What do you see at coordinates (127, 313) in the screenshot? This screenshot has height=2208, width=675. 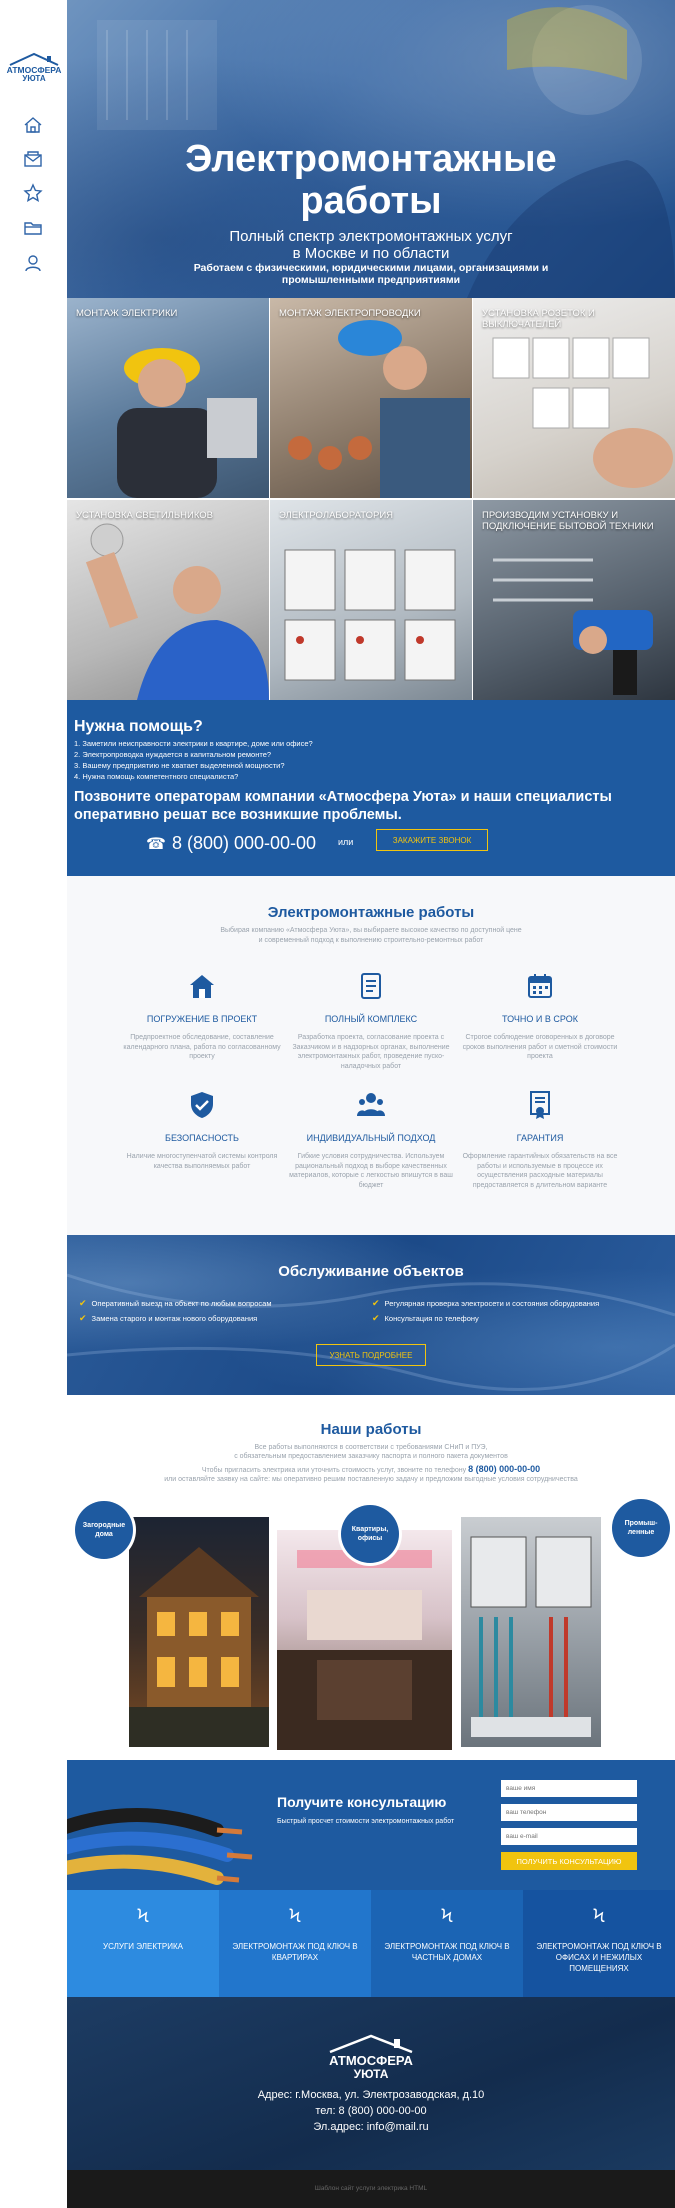 I see `service-label: Монтаж электрики` at bounding box center [127, 313].